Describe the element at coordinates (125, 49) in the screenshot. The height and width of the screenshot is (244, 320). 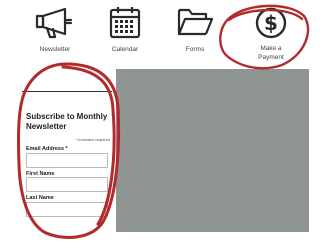
I see `nav-label-calendar: Calendar` at that location.